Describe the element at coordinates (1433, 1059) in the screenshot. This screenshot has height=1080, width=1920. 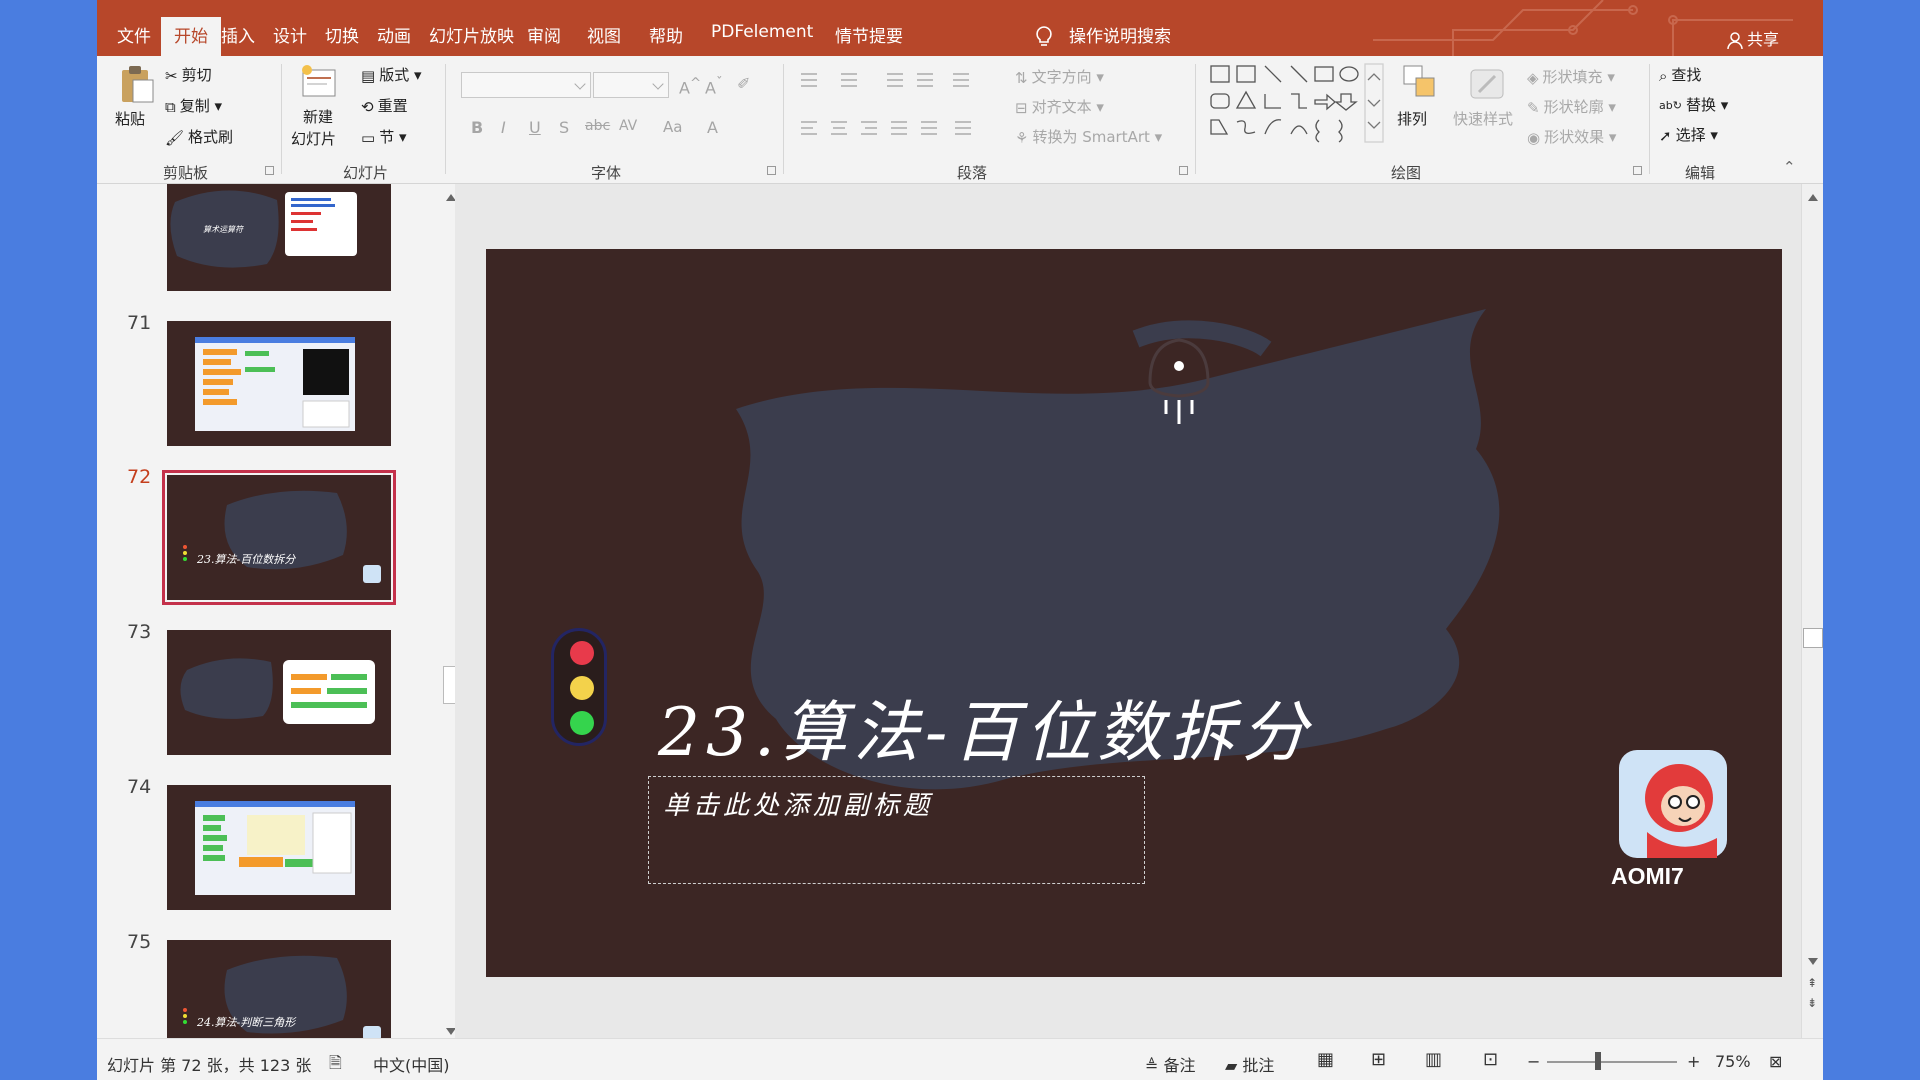
I see `reading-view-icon: ▥` at that location.